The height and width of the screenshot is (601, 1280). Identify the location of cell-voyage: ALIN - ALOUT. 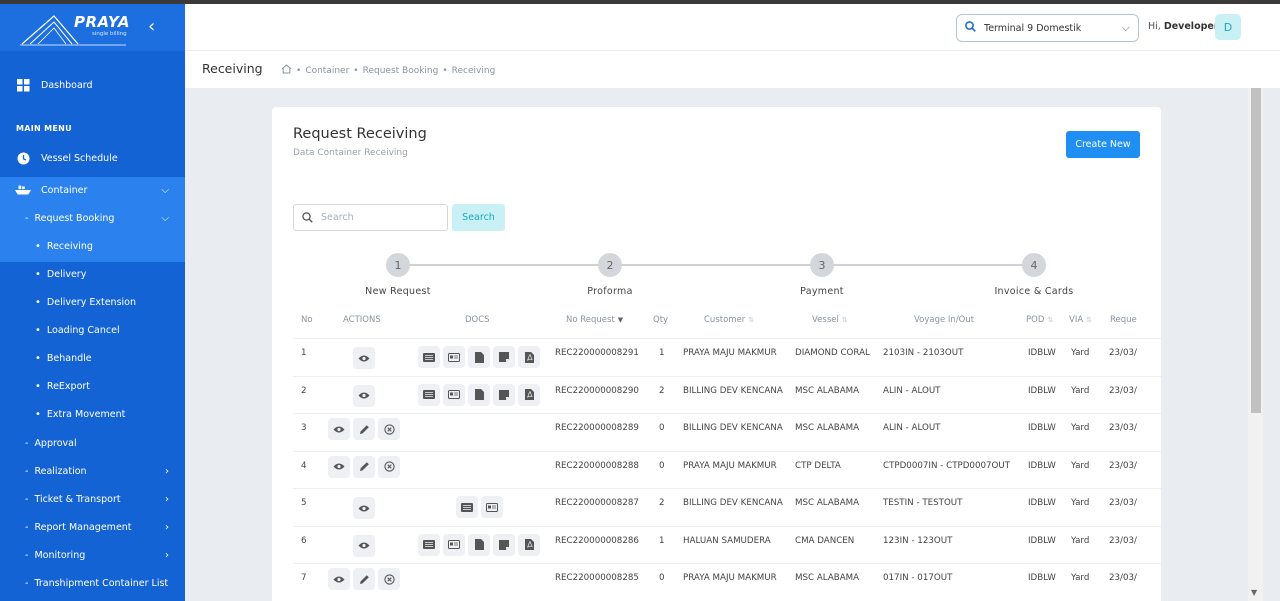
(912, 390).